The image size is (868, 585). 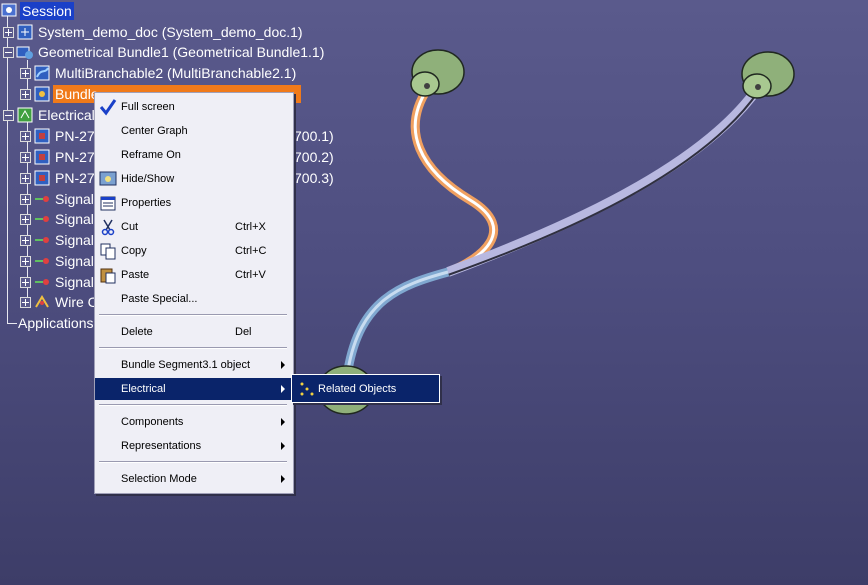 What do you see at coordinates (357, 389) in the screenshot?
I see `menu-item-related-objects: Related Objects` at bounding box center [357, 389].